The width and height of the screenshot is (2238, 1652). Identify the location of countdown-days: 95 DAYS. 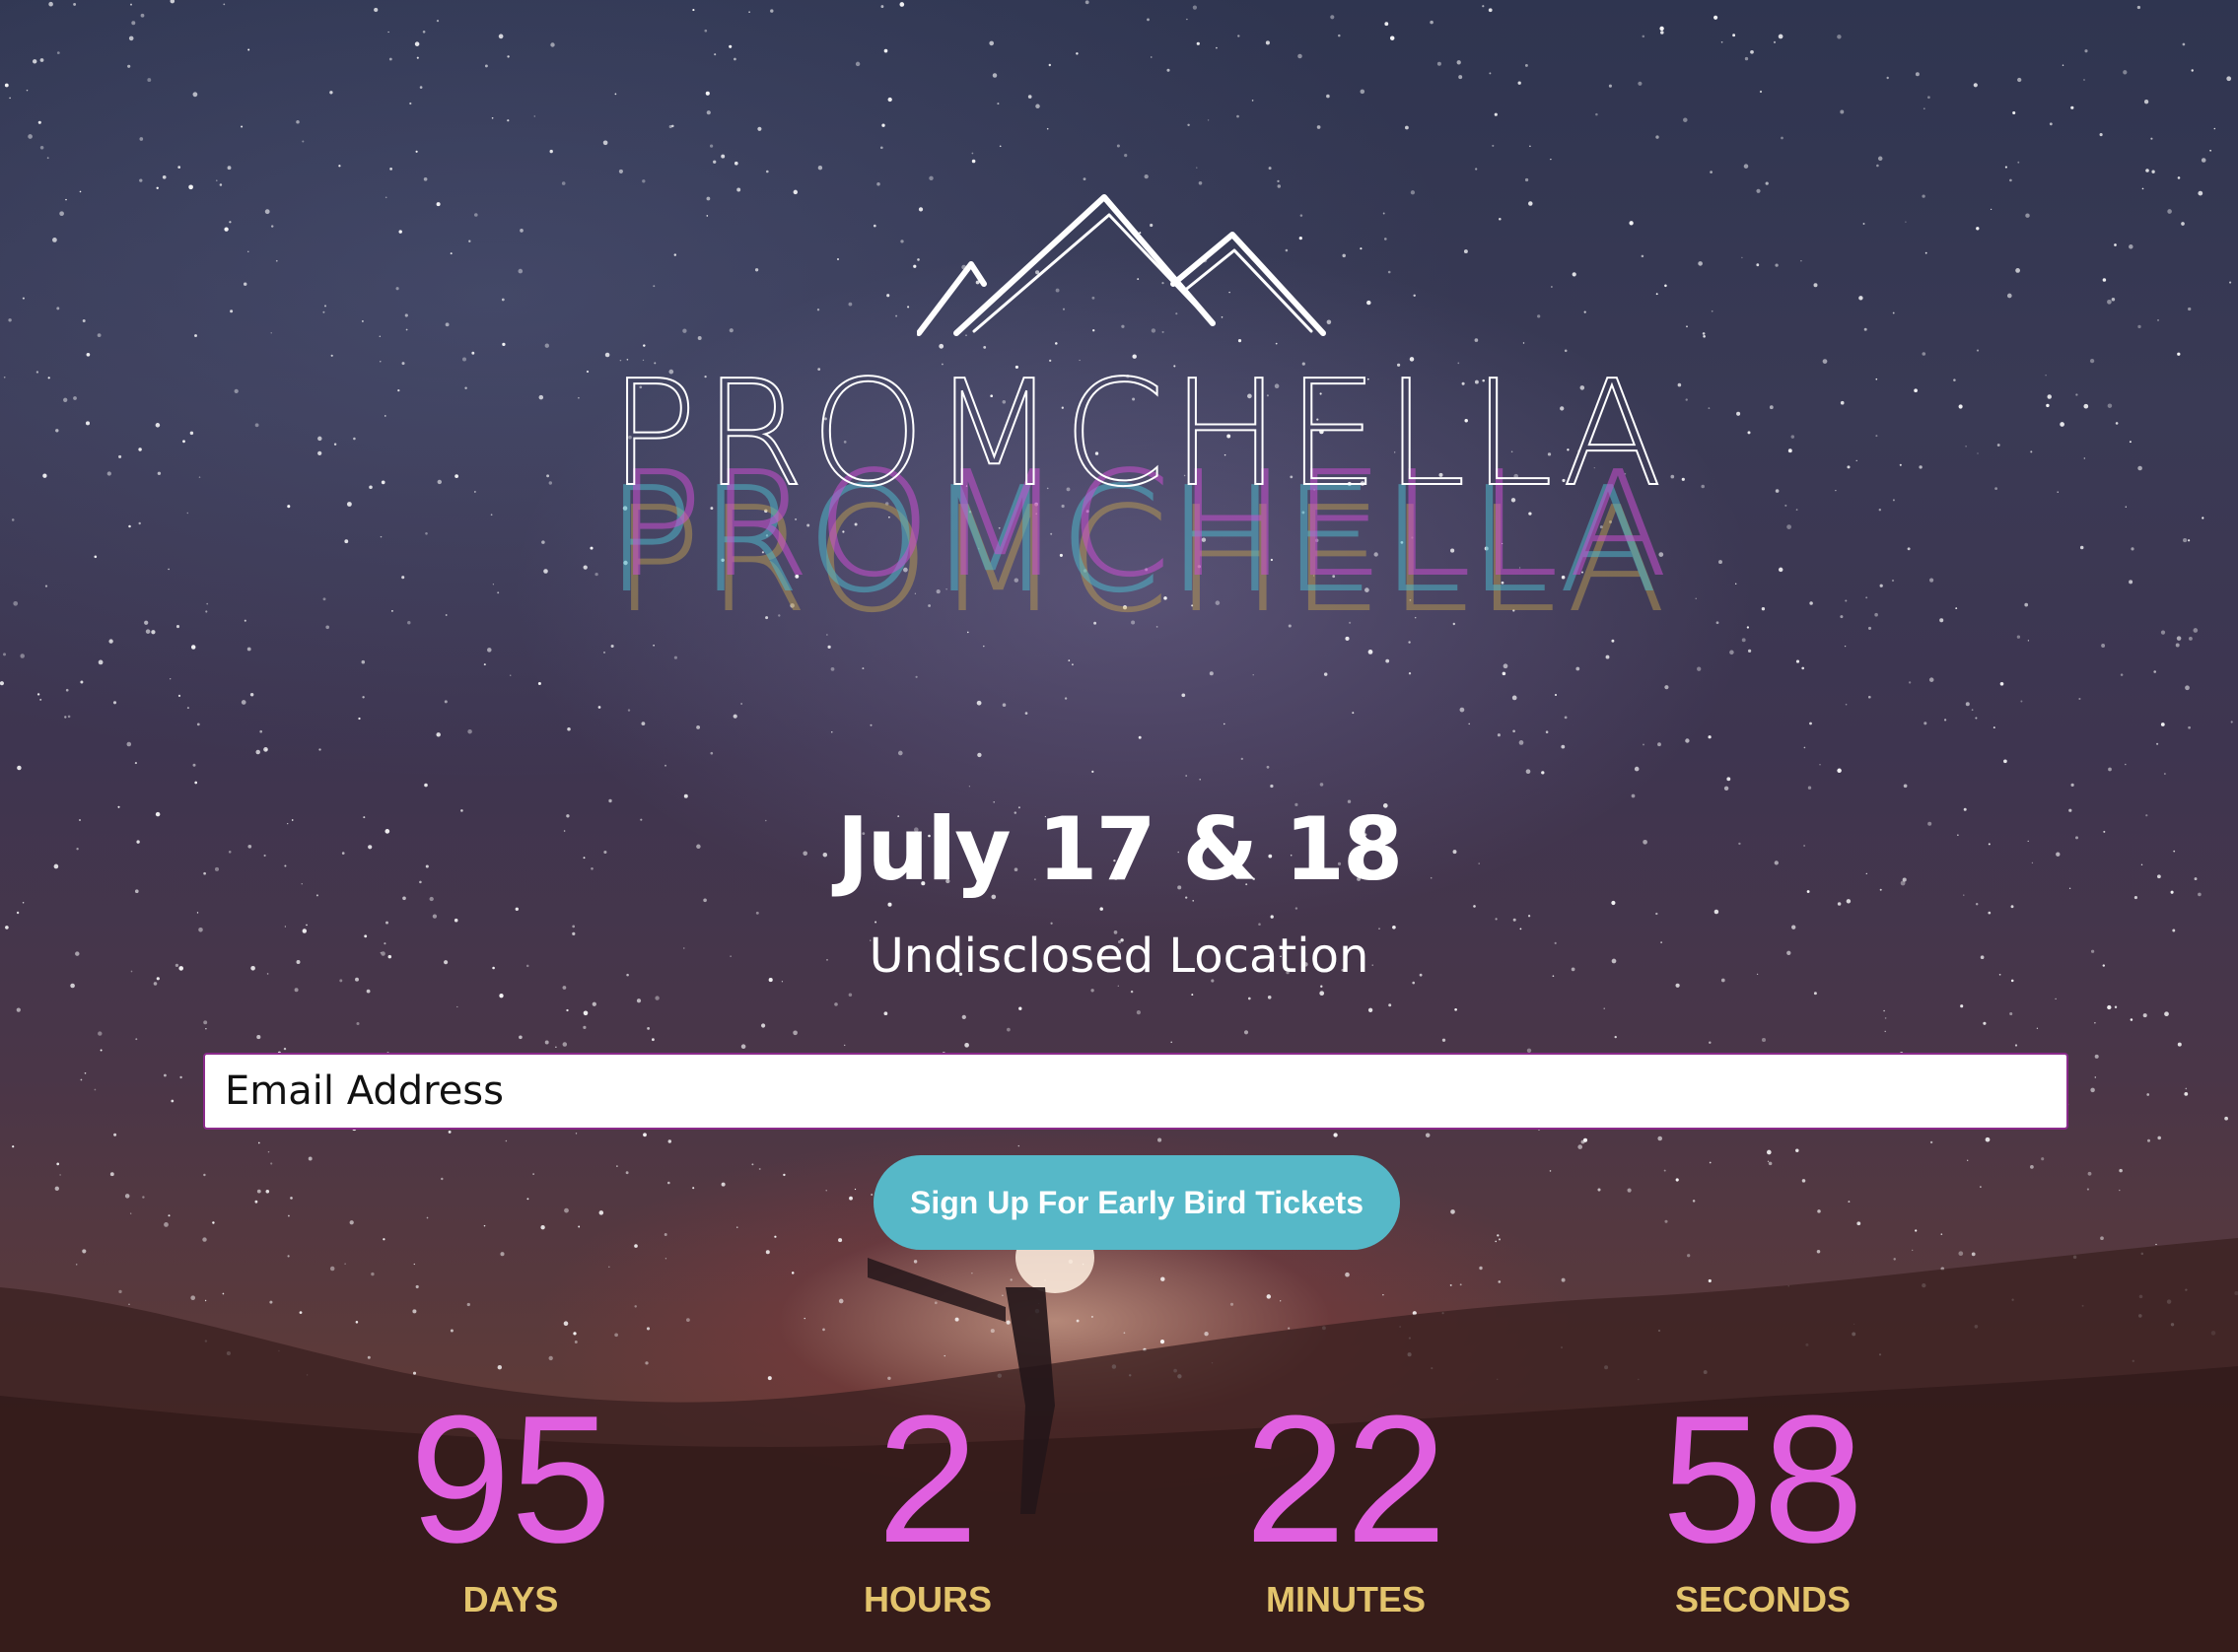
(511, 1504).